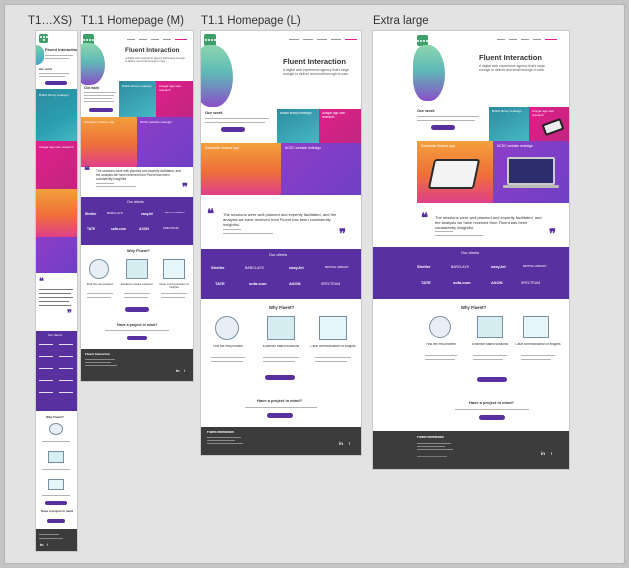  What do you see at coordinates (69, 314) in the screenshot?
I see `quote-close-icon: ❞` at bounding box center [69, 314].